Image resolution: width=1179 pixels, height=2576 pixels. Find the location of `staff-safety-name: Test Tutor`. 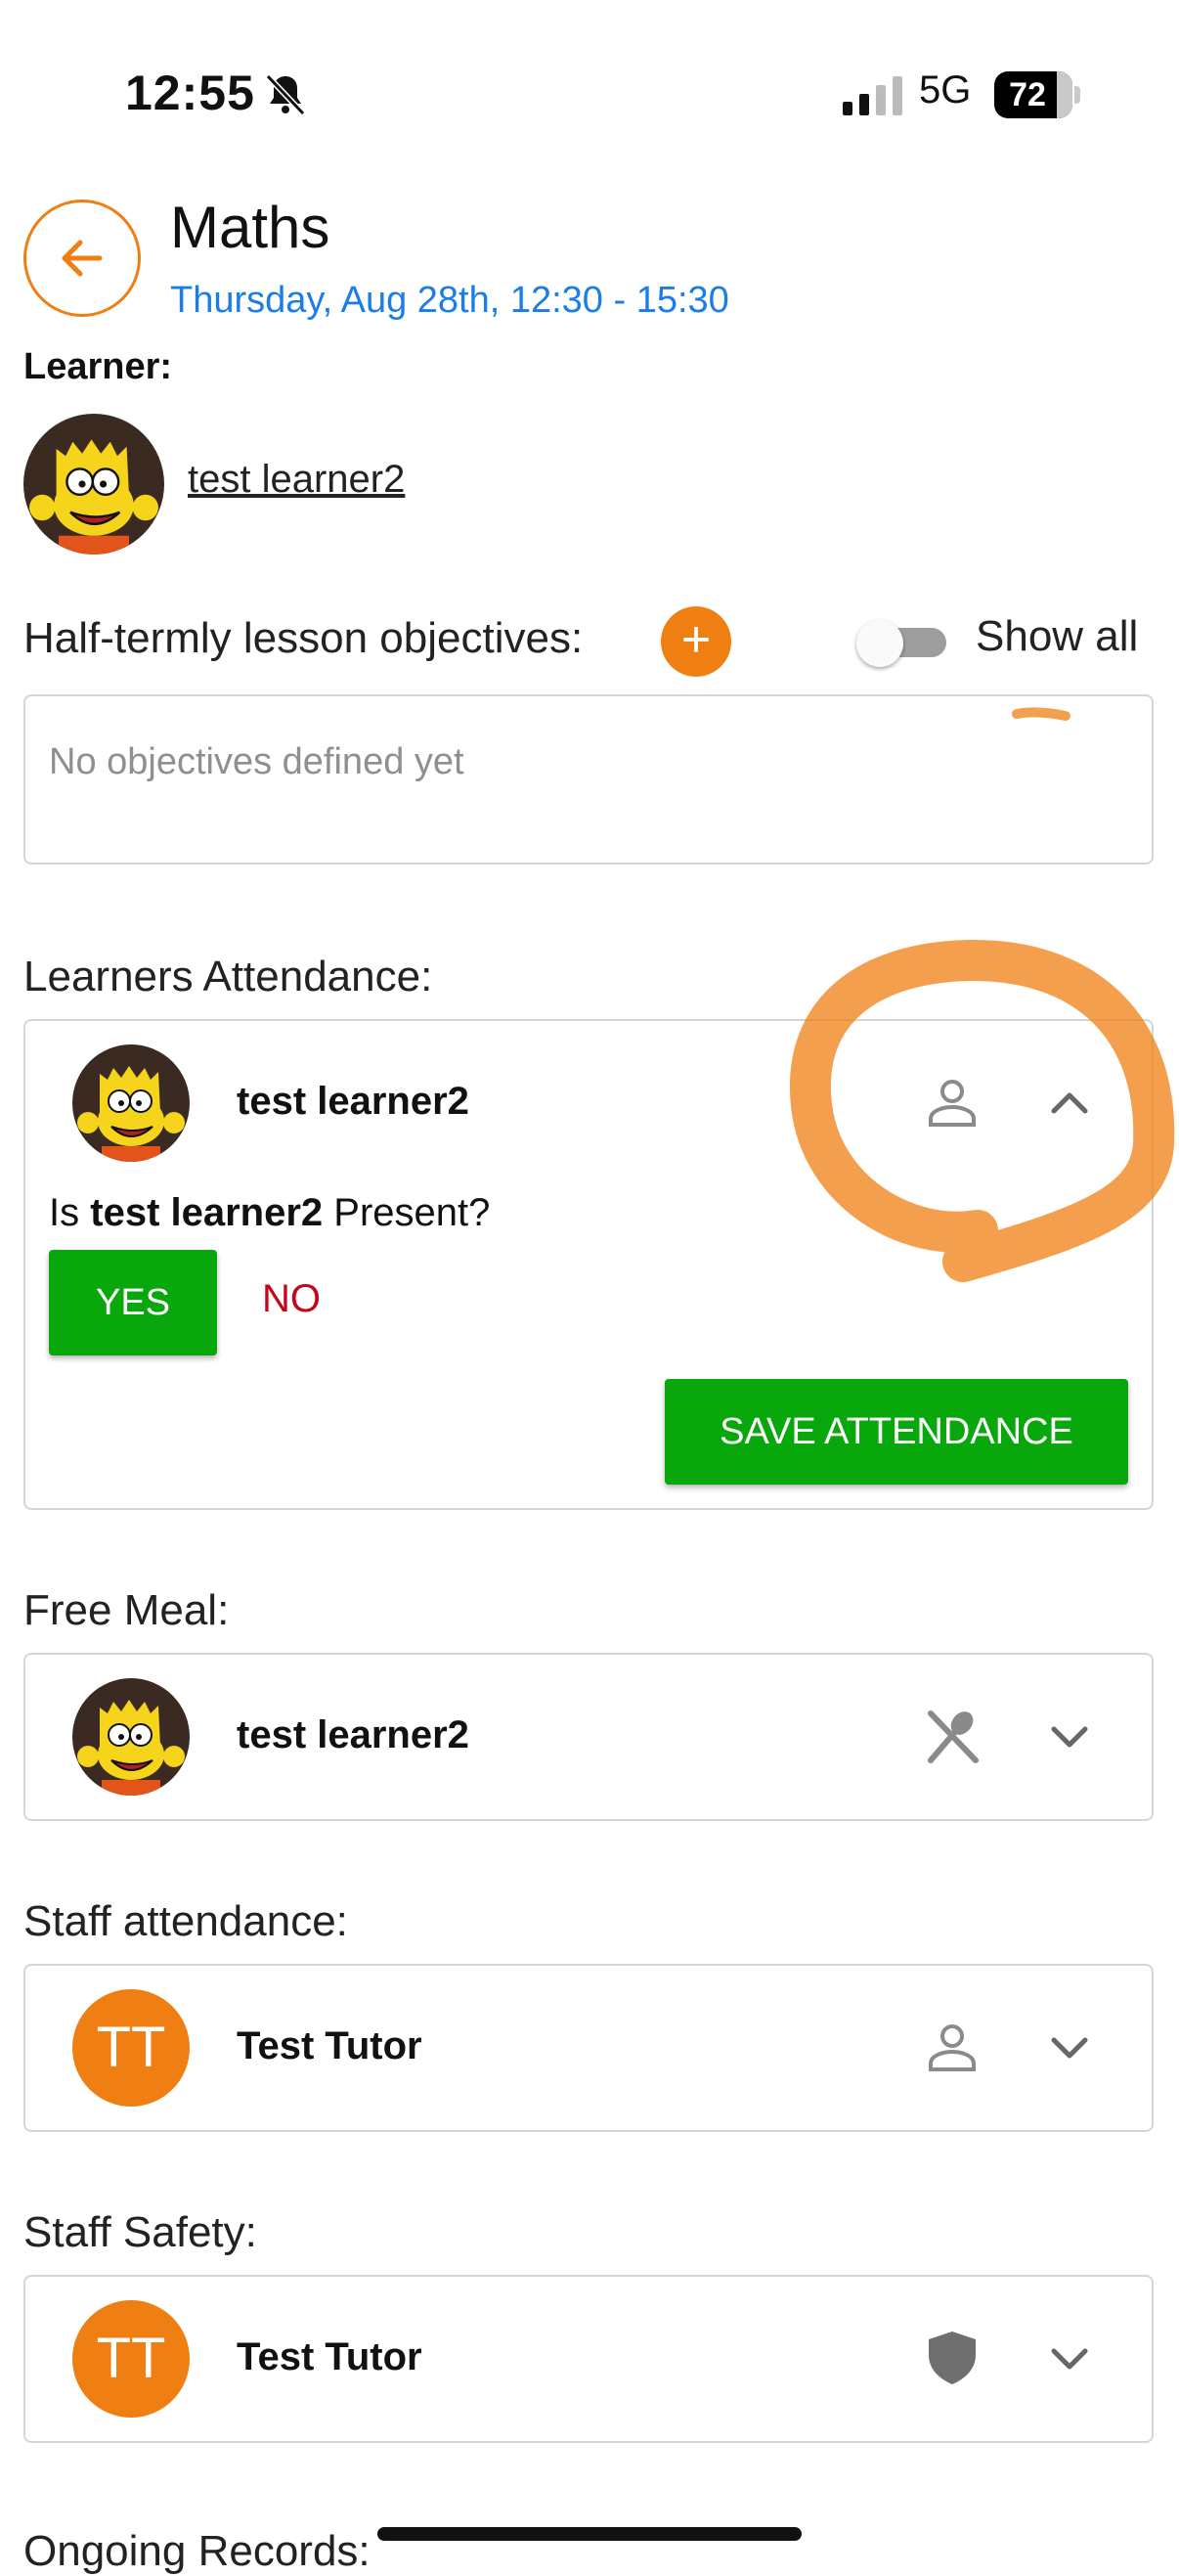

staff-safety-name: Test Tutor is located at coordinates (329, 2356).